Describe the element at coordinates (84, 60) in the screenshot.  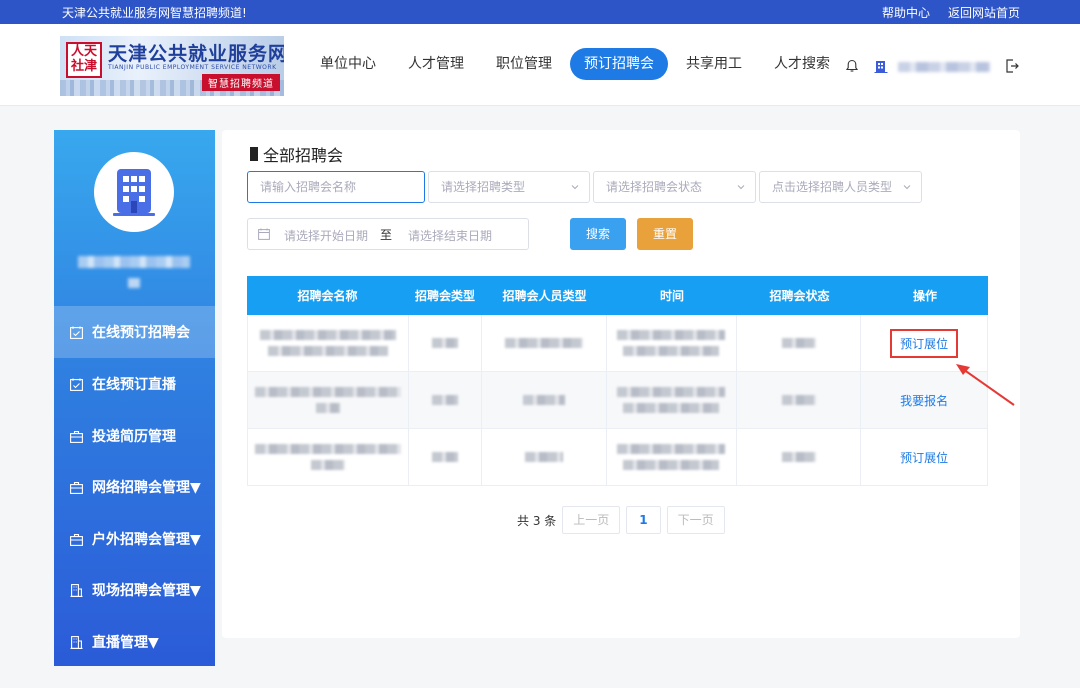
I see `logo-seal: 人天 社津` at that location.